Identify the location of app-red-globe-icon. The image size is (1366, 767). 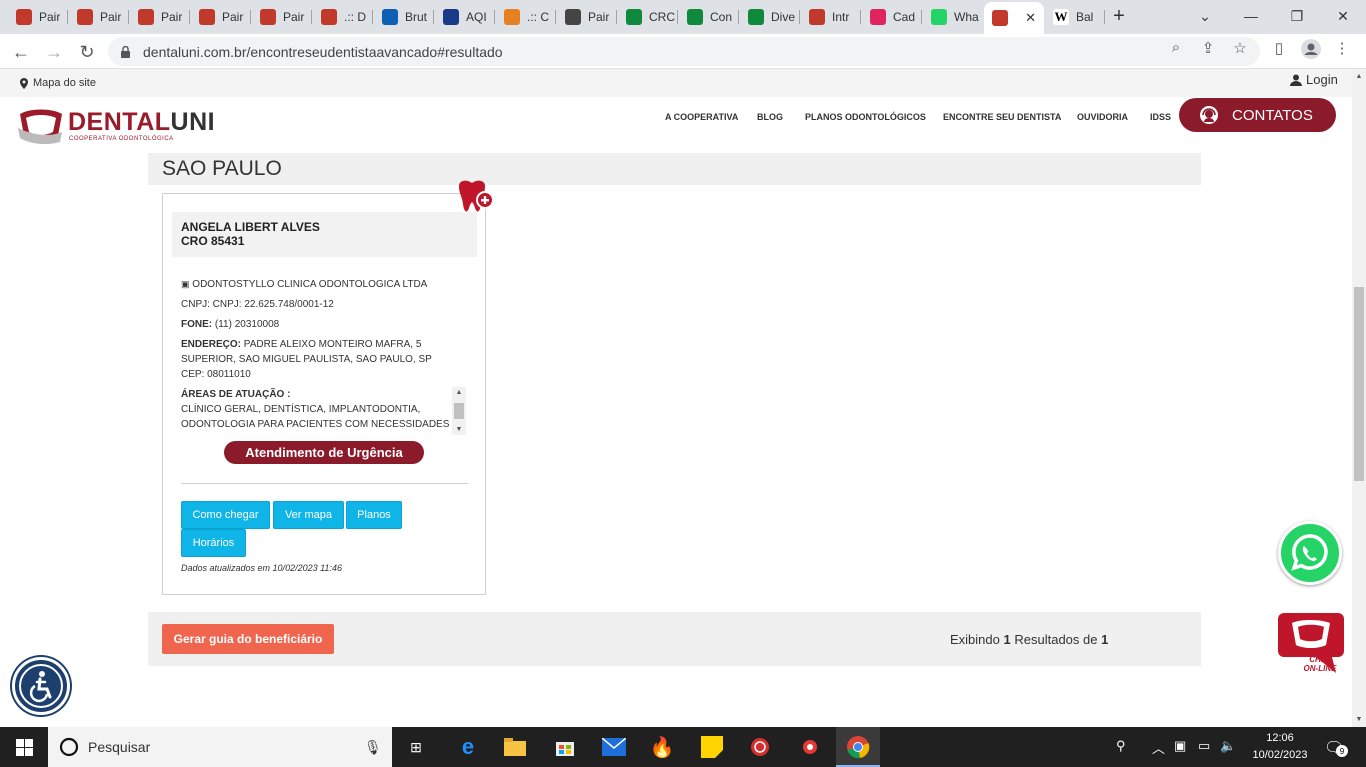
(760, 747).